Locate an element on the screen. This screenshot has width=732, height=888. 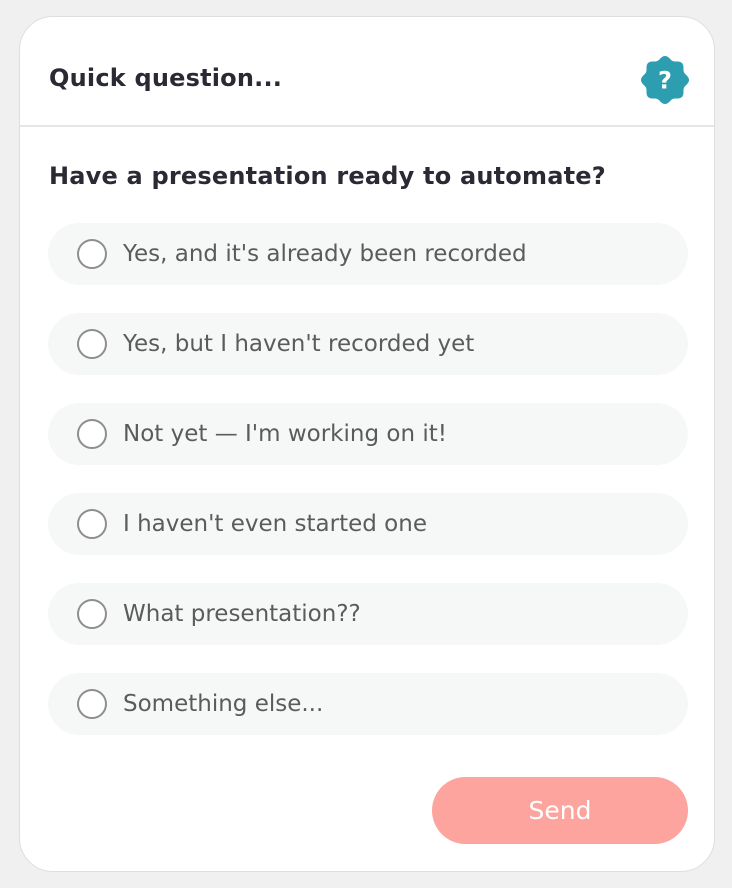
card-header: Quick question... ? is located at coordinates (367, 72).